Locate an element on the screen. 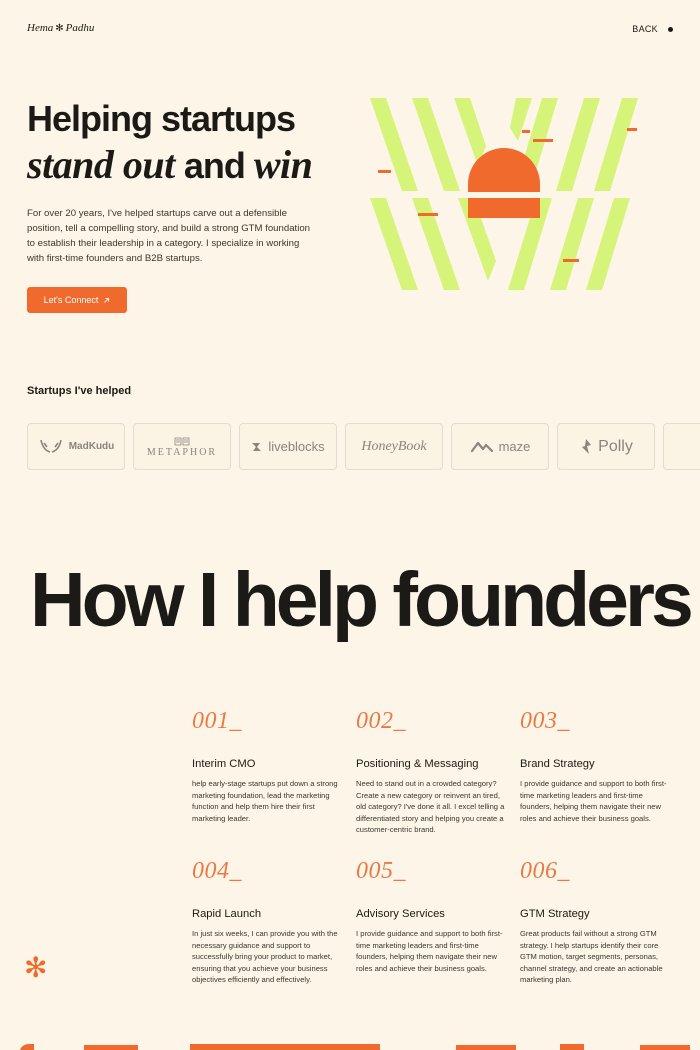  startup-logo-label: METAPHOR is located at coordinates (182, 452).